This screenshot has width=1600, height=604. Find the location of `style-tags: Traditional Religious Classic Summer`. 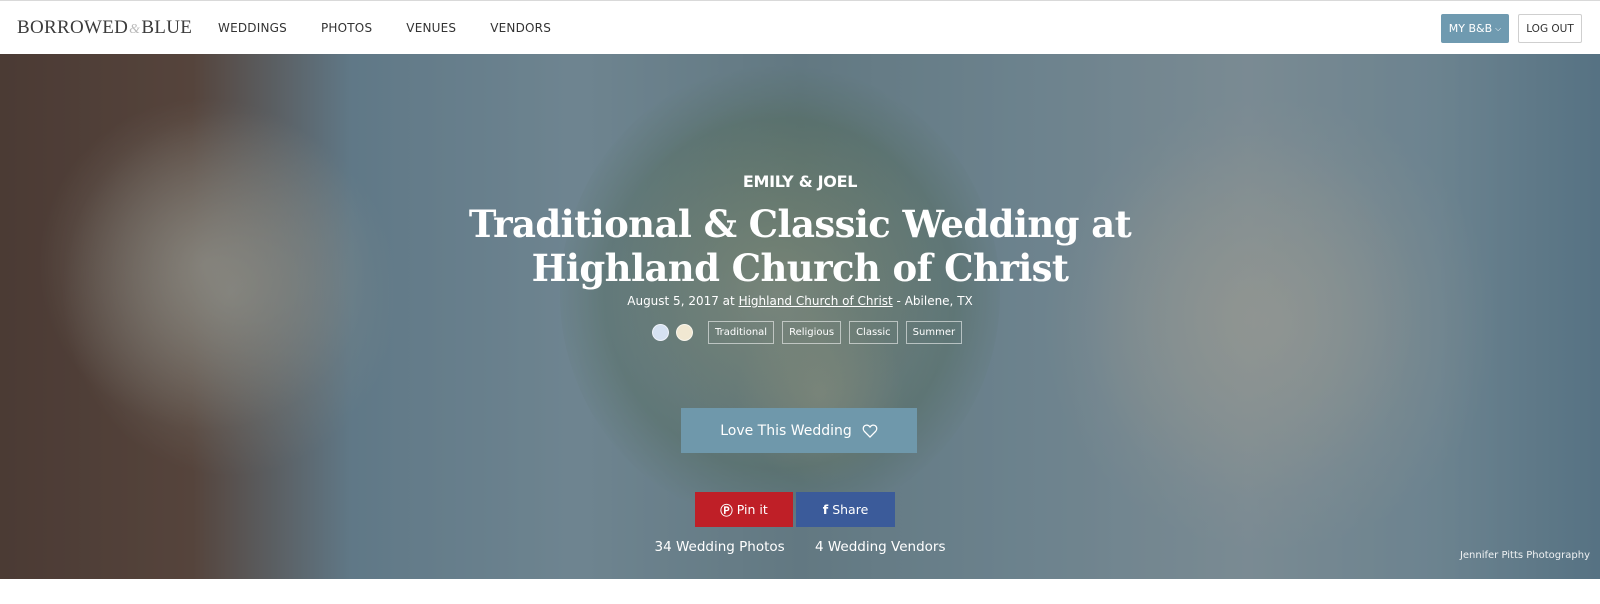

style-tags: Traditional Religious Classic Summer is located at coordinates (807, 332).